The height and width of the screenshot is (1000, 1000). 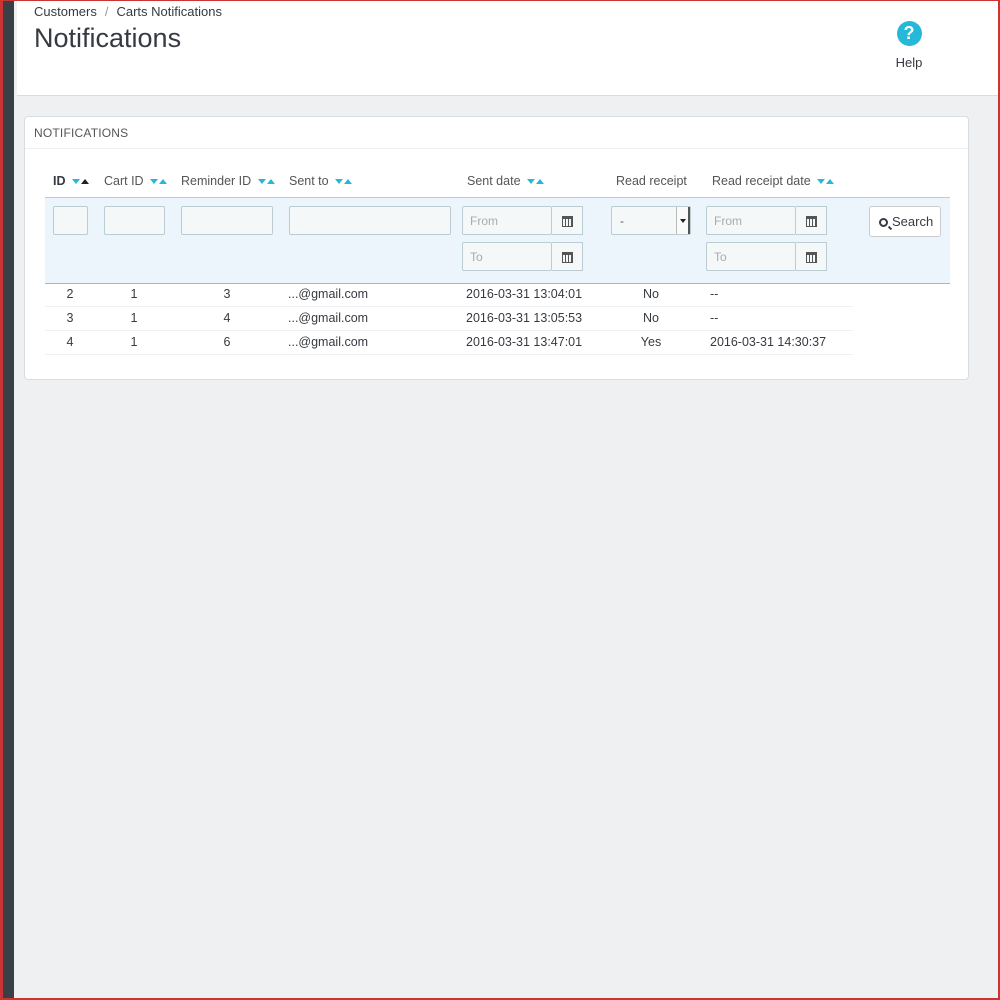 What do you see at coordinates (883, 222) in the screenshot?
I see `search-icon` at bounding box center [883, 222].